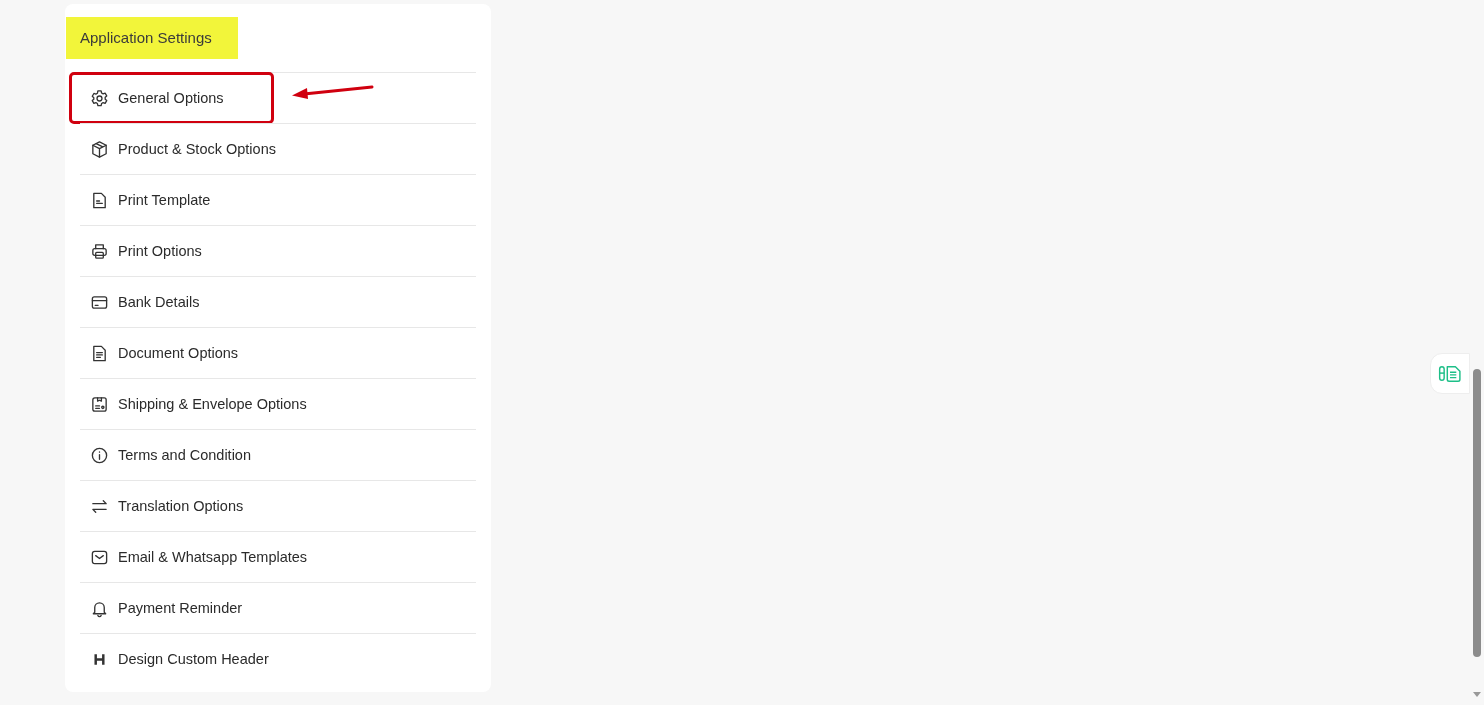 The width and height of the screenshot is (1484, 705). Describe the element at coordinates (278, 455) in the screenshot. I see `menu-item: Terms and Condition` at that location.